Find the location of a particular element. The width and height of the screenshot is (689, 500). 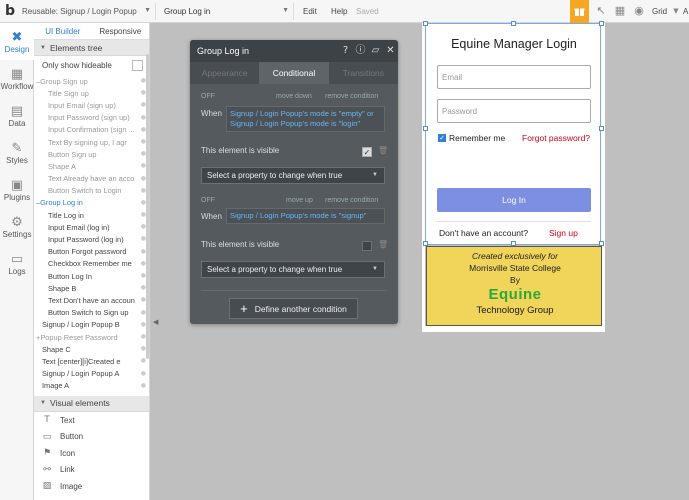

visible-checkbox: ✓ is located at coordinates (367, 152).